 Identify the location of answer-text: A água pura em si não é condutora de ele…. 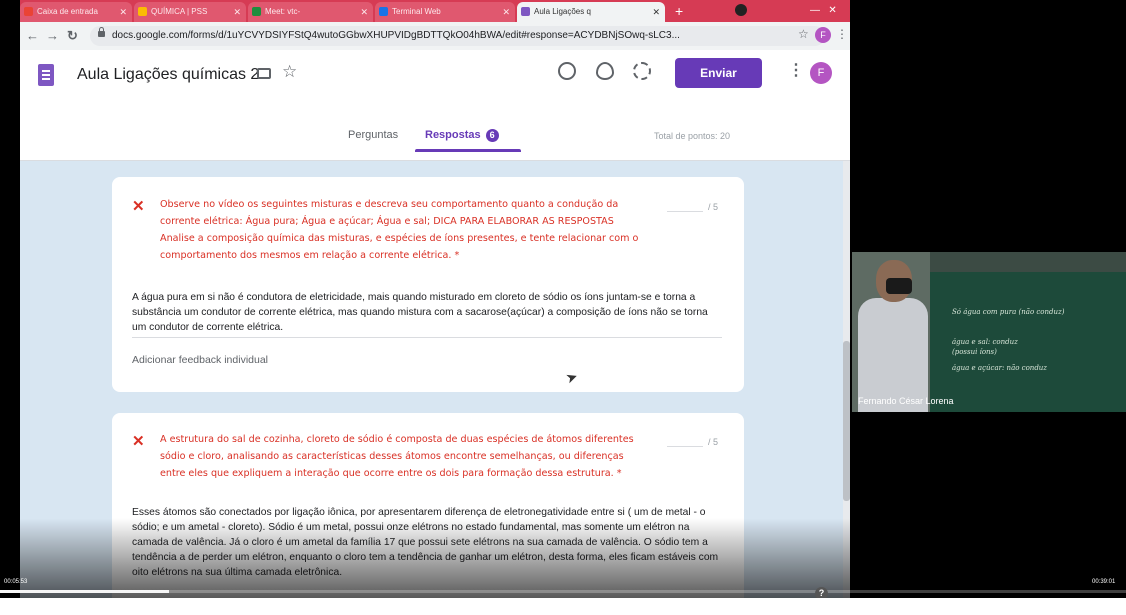
(420, 312).